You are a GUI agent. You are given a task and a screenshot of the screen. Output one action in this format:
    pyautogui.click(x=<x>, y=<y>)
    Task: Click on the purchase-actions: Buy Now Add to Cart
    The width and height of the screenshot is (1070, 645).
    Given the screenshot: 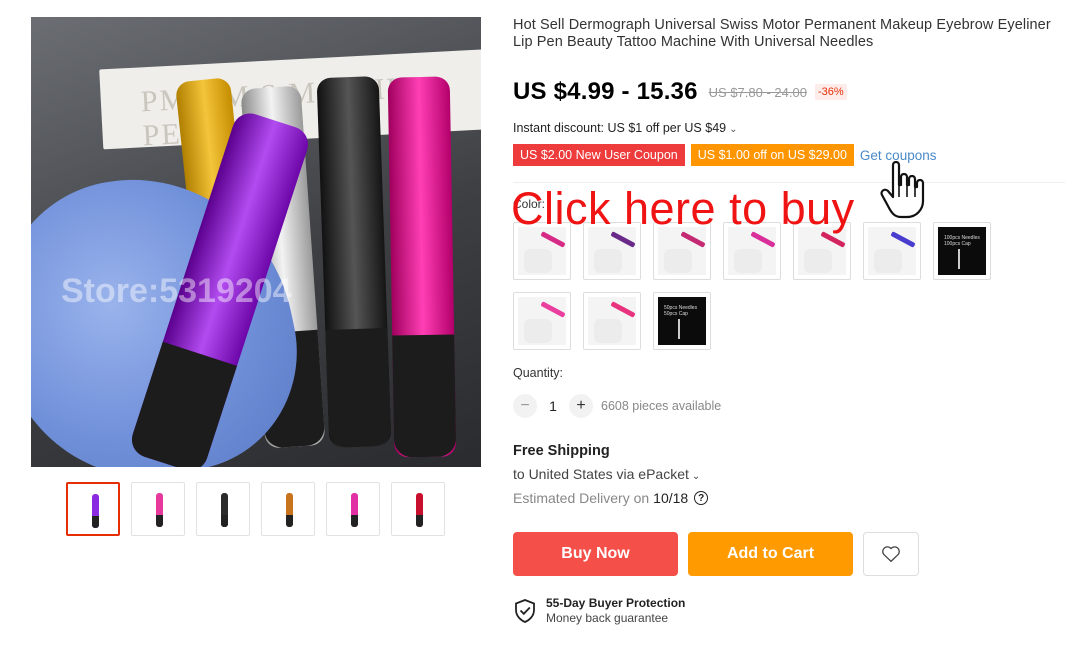 What is the action you would take?
    pyautogui.click(x=716, y=554)
    